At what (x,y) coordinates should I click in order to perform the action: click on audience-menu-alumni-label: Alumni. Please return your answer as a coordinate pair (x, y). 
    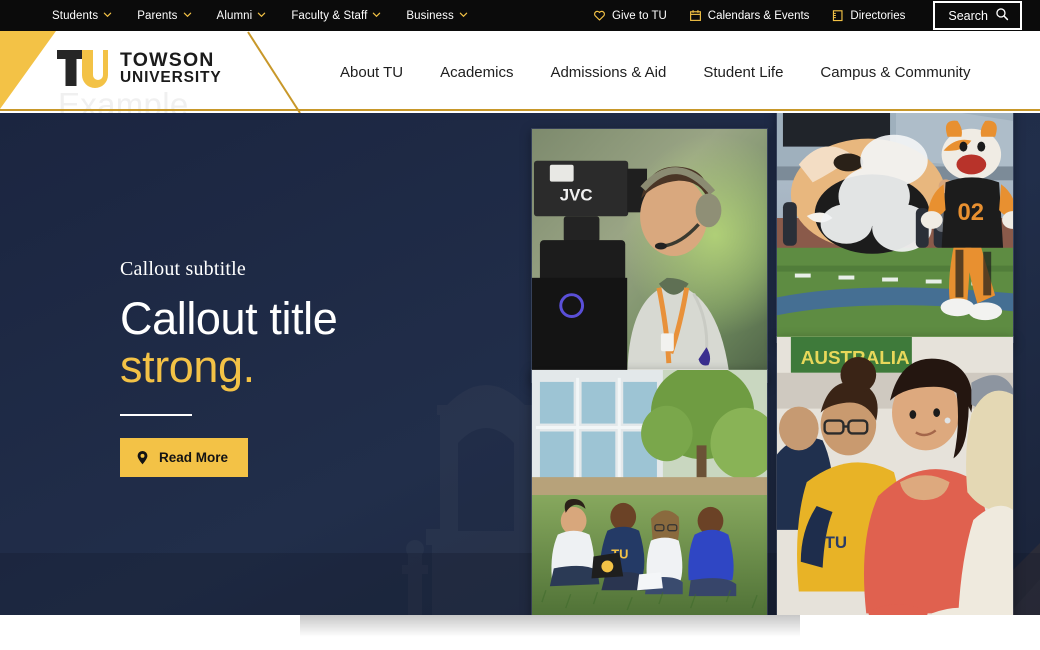
    Looking at the image, I should click on (234, 15).